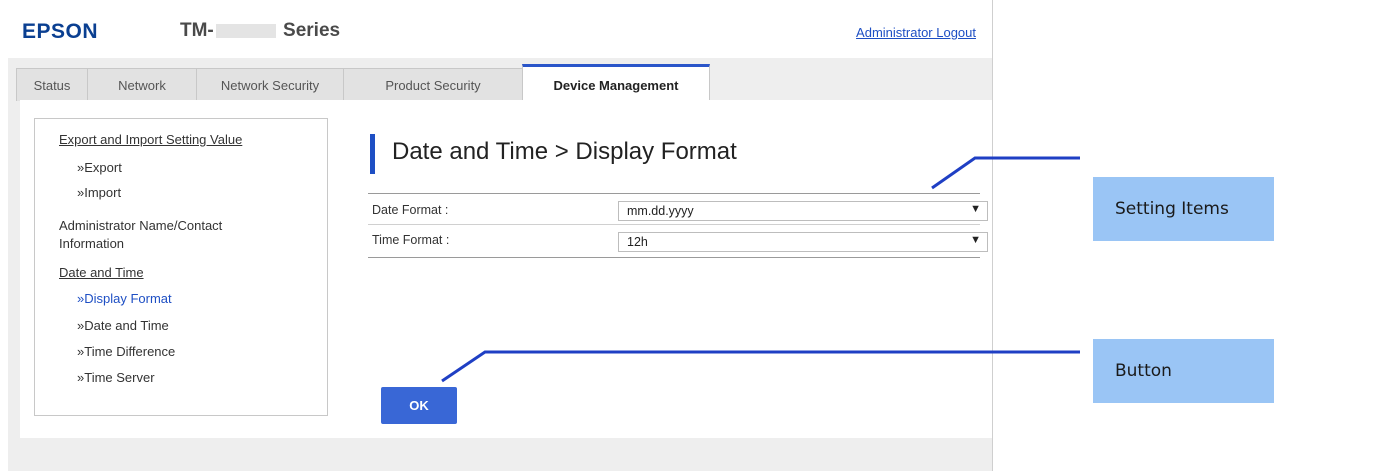 Image resolution: width=1386 pixels, height=471 pixels. I want to click on setting-items-leader, so click(1005, 173).